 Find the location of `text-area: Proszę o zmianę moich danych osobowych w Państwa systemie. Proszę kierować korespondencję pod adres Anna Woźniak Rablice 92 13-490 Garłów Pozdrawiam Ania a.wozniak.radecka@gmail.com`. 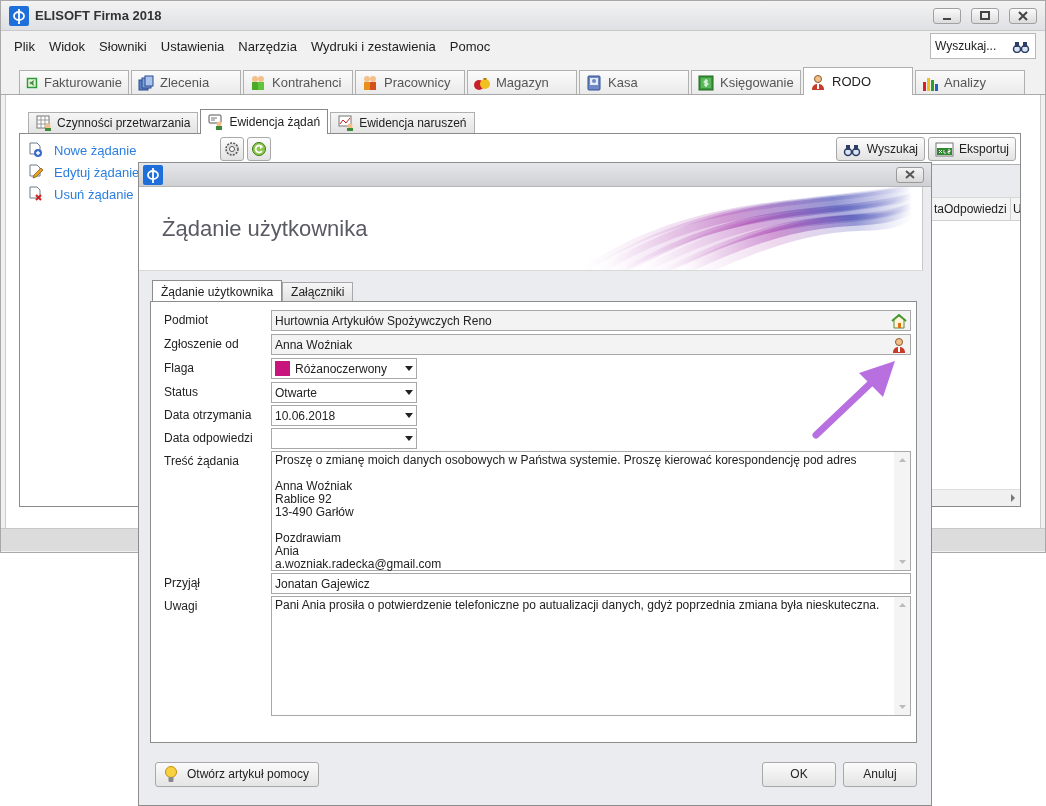

text-area: Proszę o zmianę moich danych osobowych w Państwa systemie. Proszę kierować korespondencję pod adres Anna Woźniak Rablice 92 13-490 Garłów Pozdrawiam Ania a.wozniak.radecka@gmail.com is located at coordinates (591, 511).